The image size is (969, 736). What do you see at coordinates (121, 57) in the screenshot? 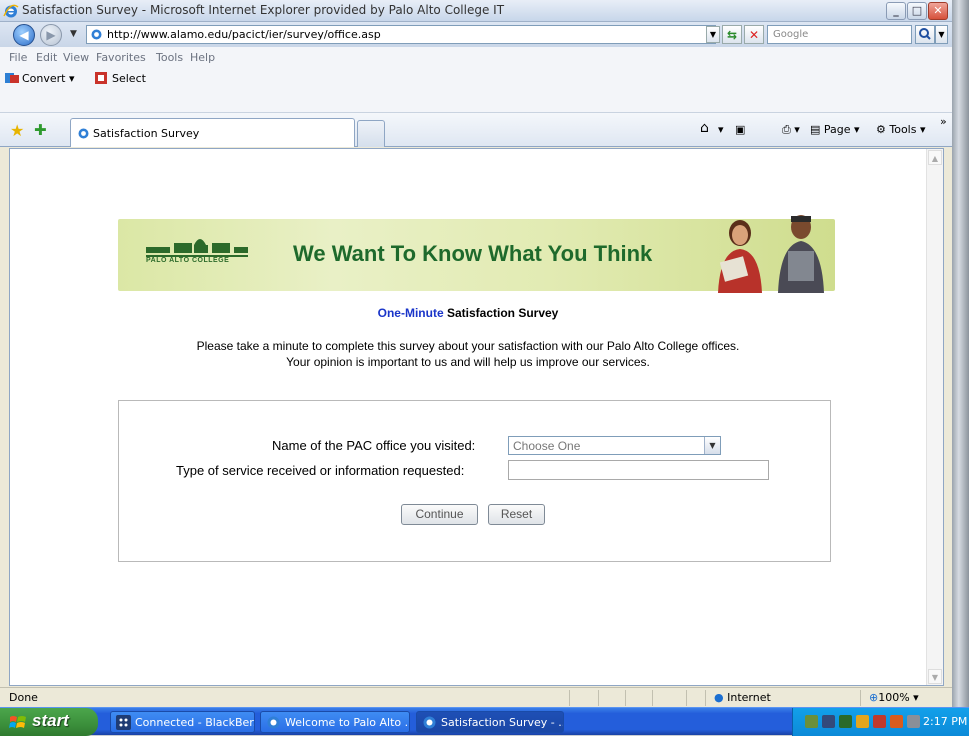
I see `menu-favorites: Favorites` at bounding box center [121, 57].